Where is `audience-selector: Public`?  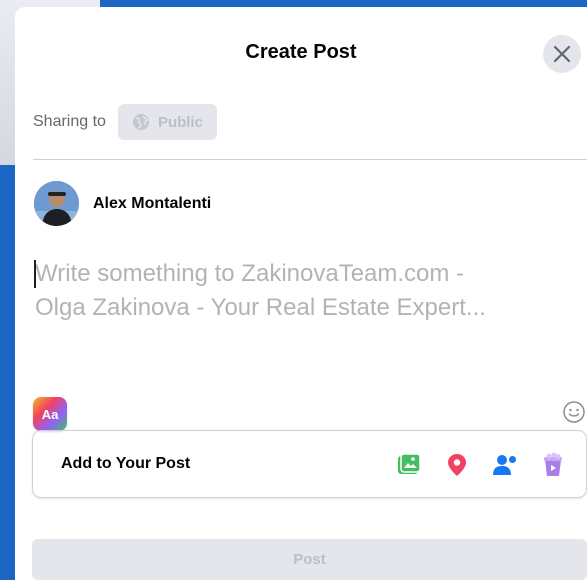
audience-selector: Public is located at coordinates (167, 122).